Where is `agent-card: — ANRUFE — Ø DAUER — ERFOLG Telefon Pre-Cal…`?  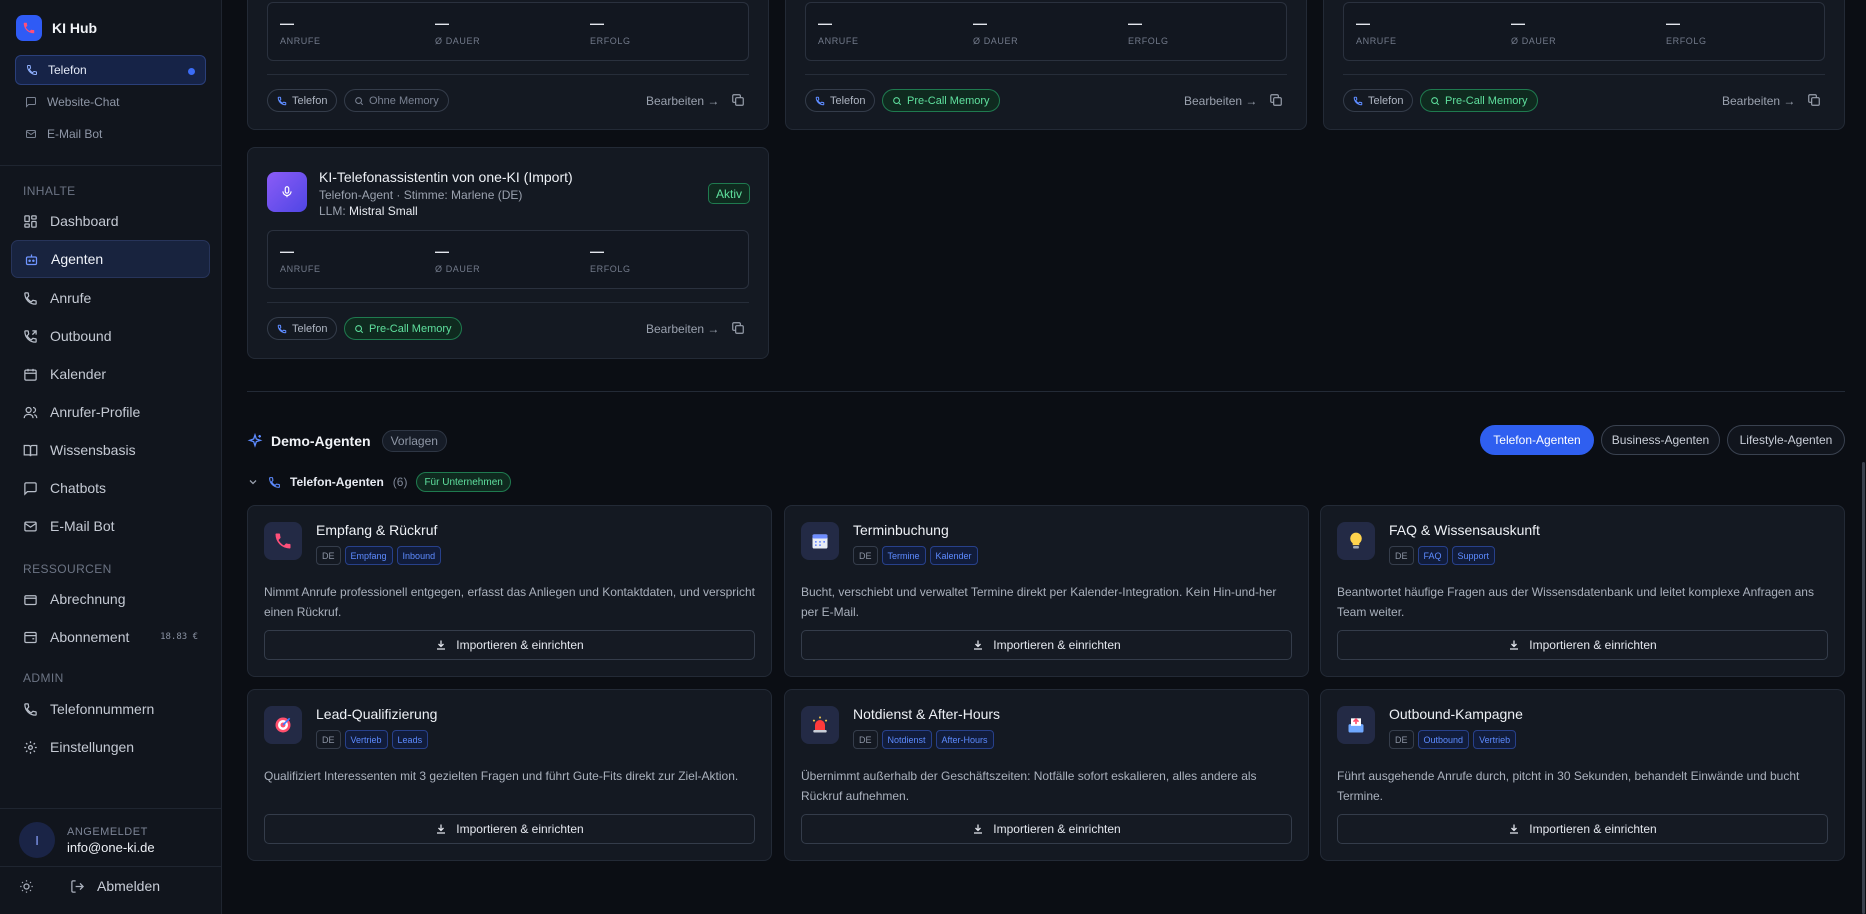 agent-card: — ANRUFE — Ø DAUER — ERFOLG Telefon Pre-Cal… is located at coordinates (1584, 65).